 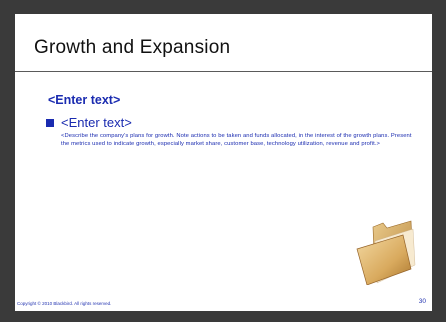 I want to click on slide-title: Growth and Expansion, so click(x=132, y=47).